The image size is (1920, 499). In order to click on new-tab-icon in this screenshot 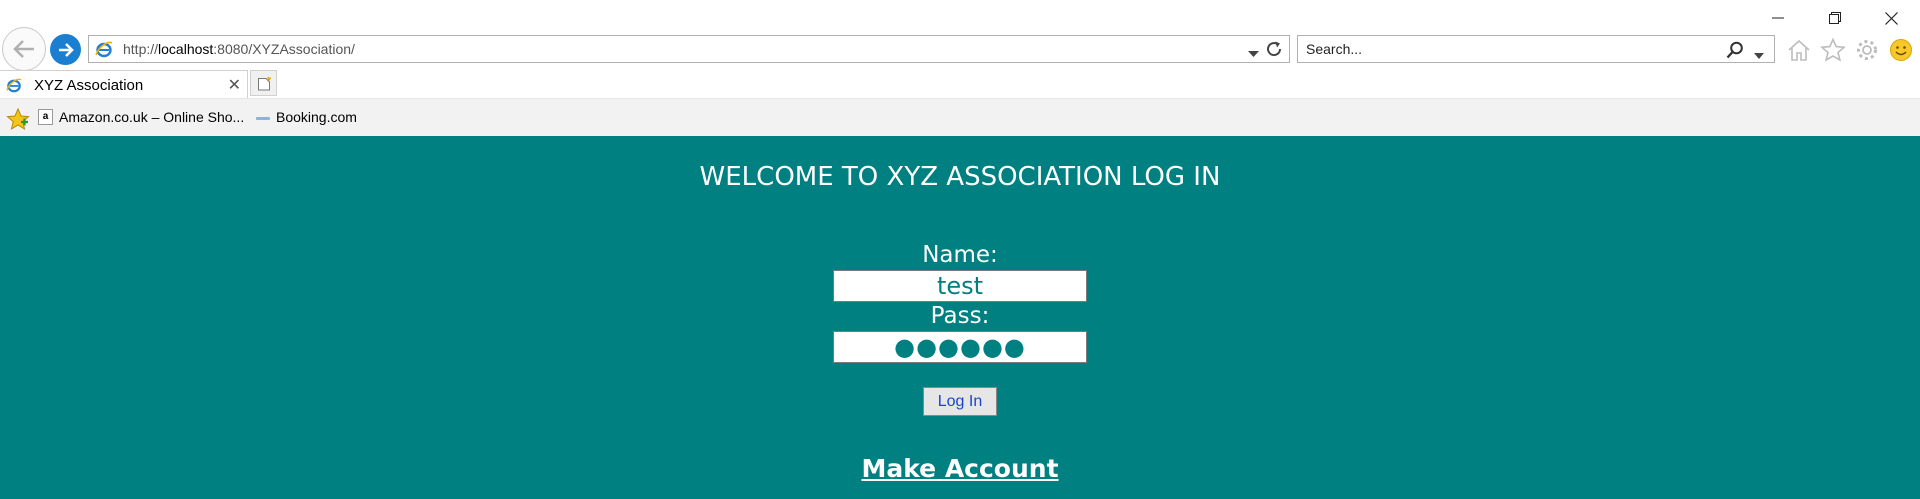, I will do `click(264, 83)`.